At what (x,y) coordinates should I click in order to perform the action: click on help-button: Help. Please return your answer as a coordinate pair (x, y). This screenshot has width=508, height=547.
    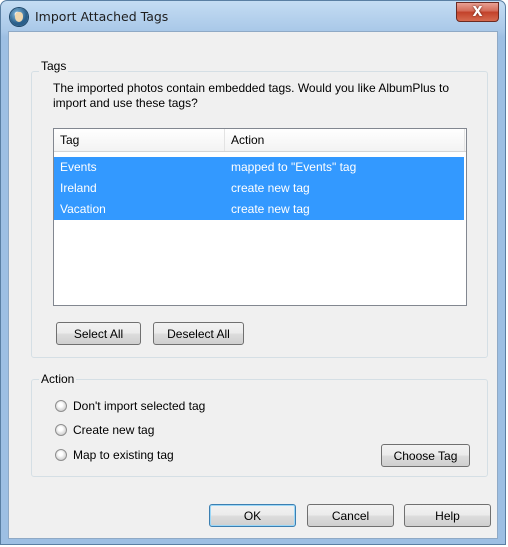
    Looking at the image, I should click on (447, 515).